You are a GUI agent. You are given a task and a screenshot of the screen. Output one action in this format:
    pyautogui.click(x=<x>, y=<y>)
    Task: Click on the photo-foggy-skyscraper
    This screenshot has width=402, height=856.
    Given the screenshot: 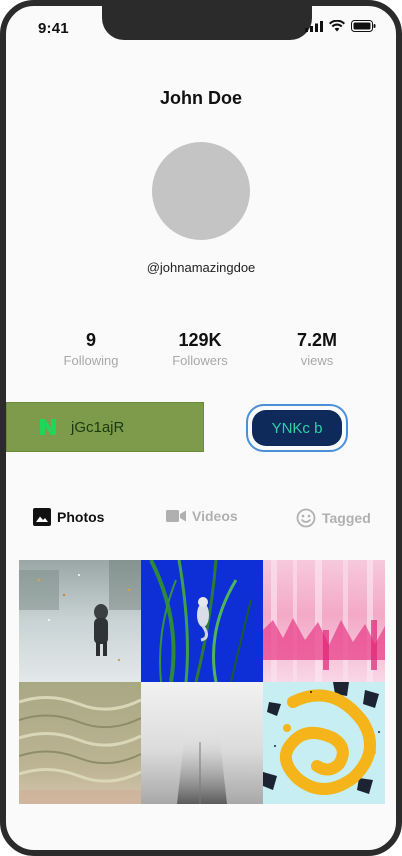 What is the action you would take?
    pyautogui.click(x=202, y=743)
    